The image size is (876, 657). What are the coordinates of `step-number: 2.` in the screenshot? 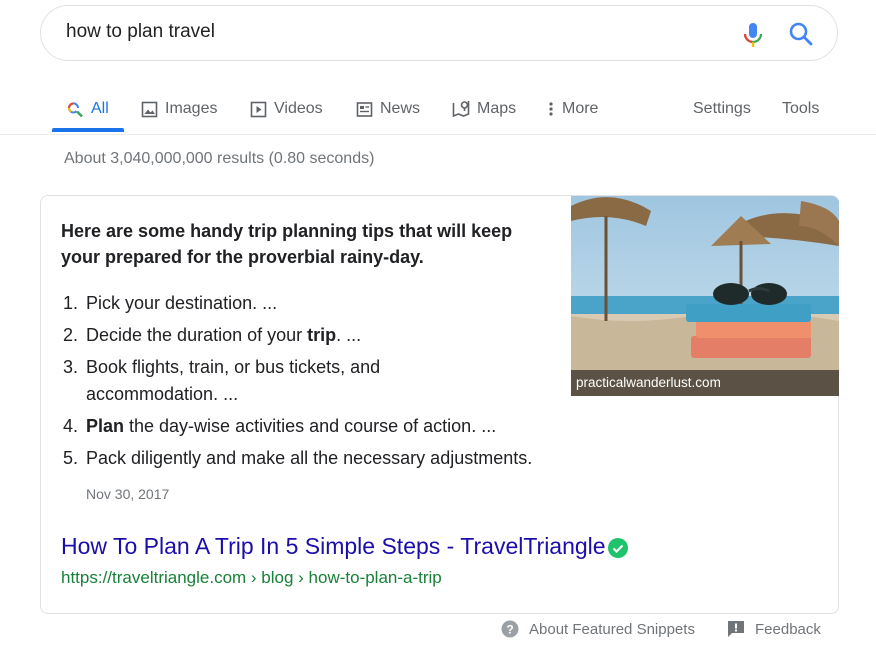 It's located at (71, 335).